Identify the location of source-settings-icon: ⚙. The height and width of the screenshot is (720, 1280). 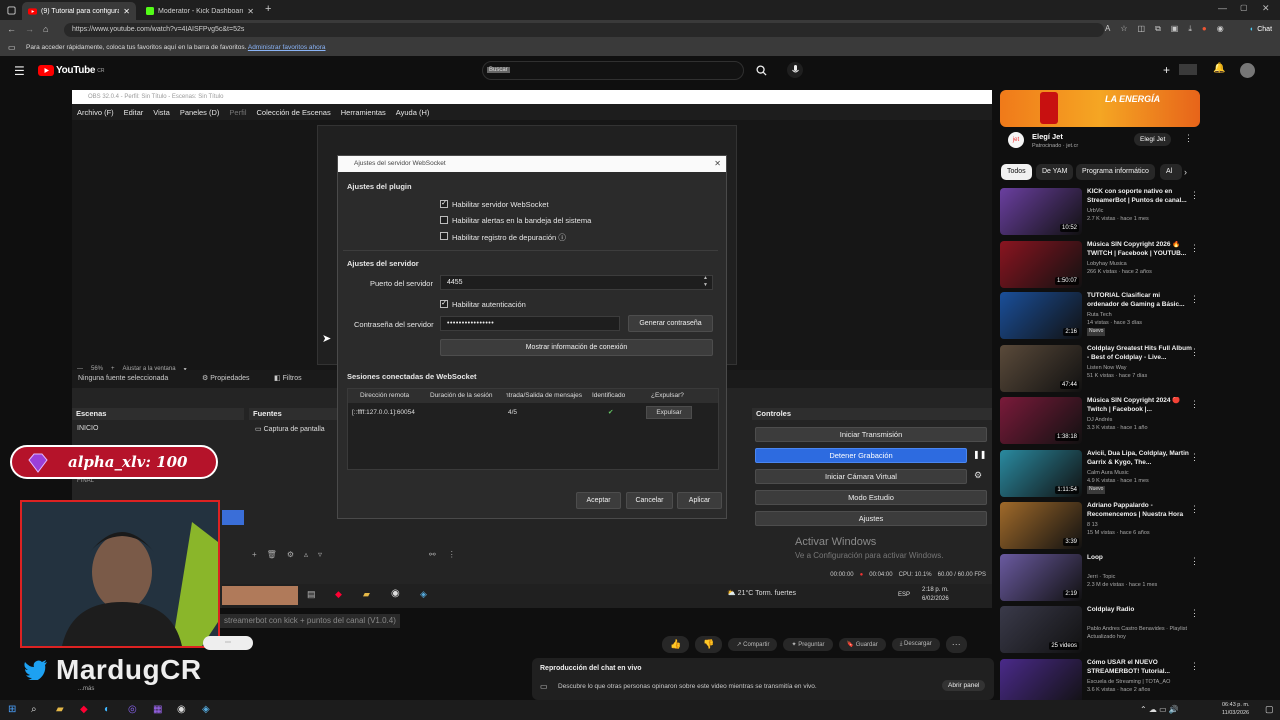
(290, 554).